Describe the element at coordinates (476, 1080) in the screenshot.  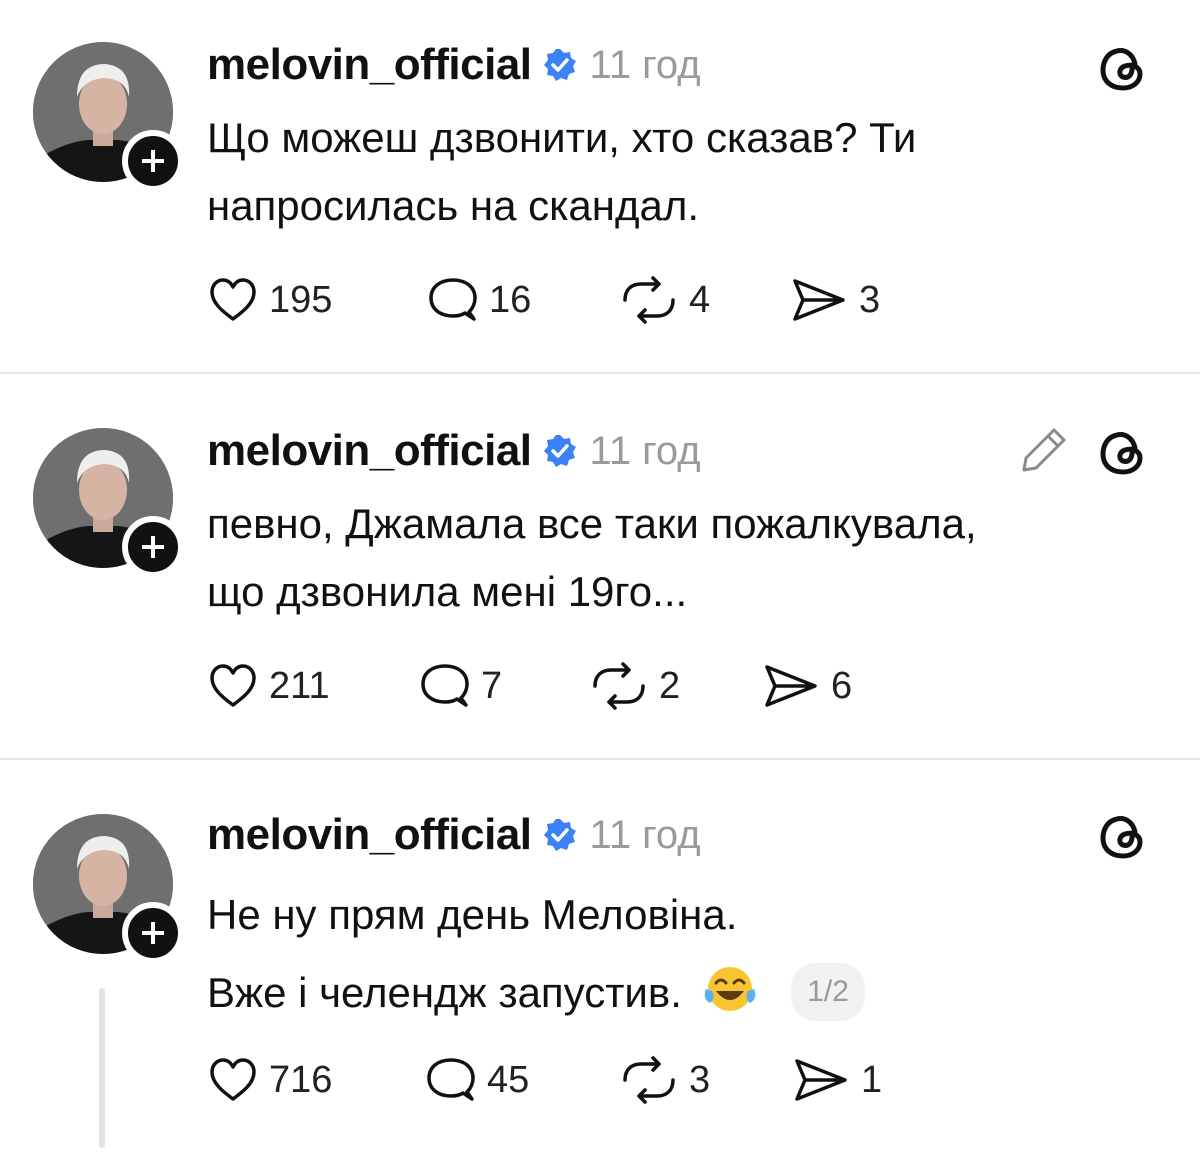
I see `reply-button: 45` at that location.